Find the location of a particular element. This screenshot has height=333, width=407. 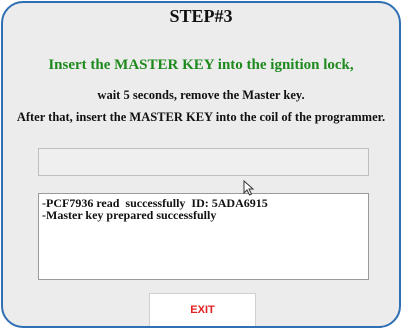

instruction-line-1: wait 5 seconds, remove the Master key. is located at coordinates (201, 95).